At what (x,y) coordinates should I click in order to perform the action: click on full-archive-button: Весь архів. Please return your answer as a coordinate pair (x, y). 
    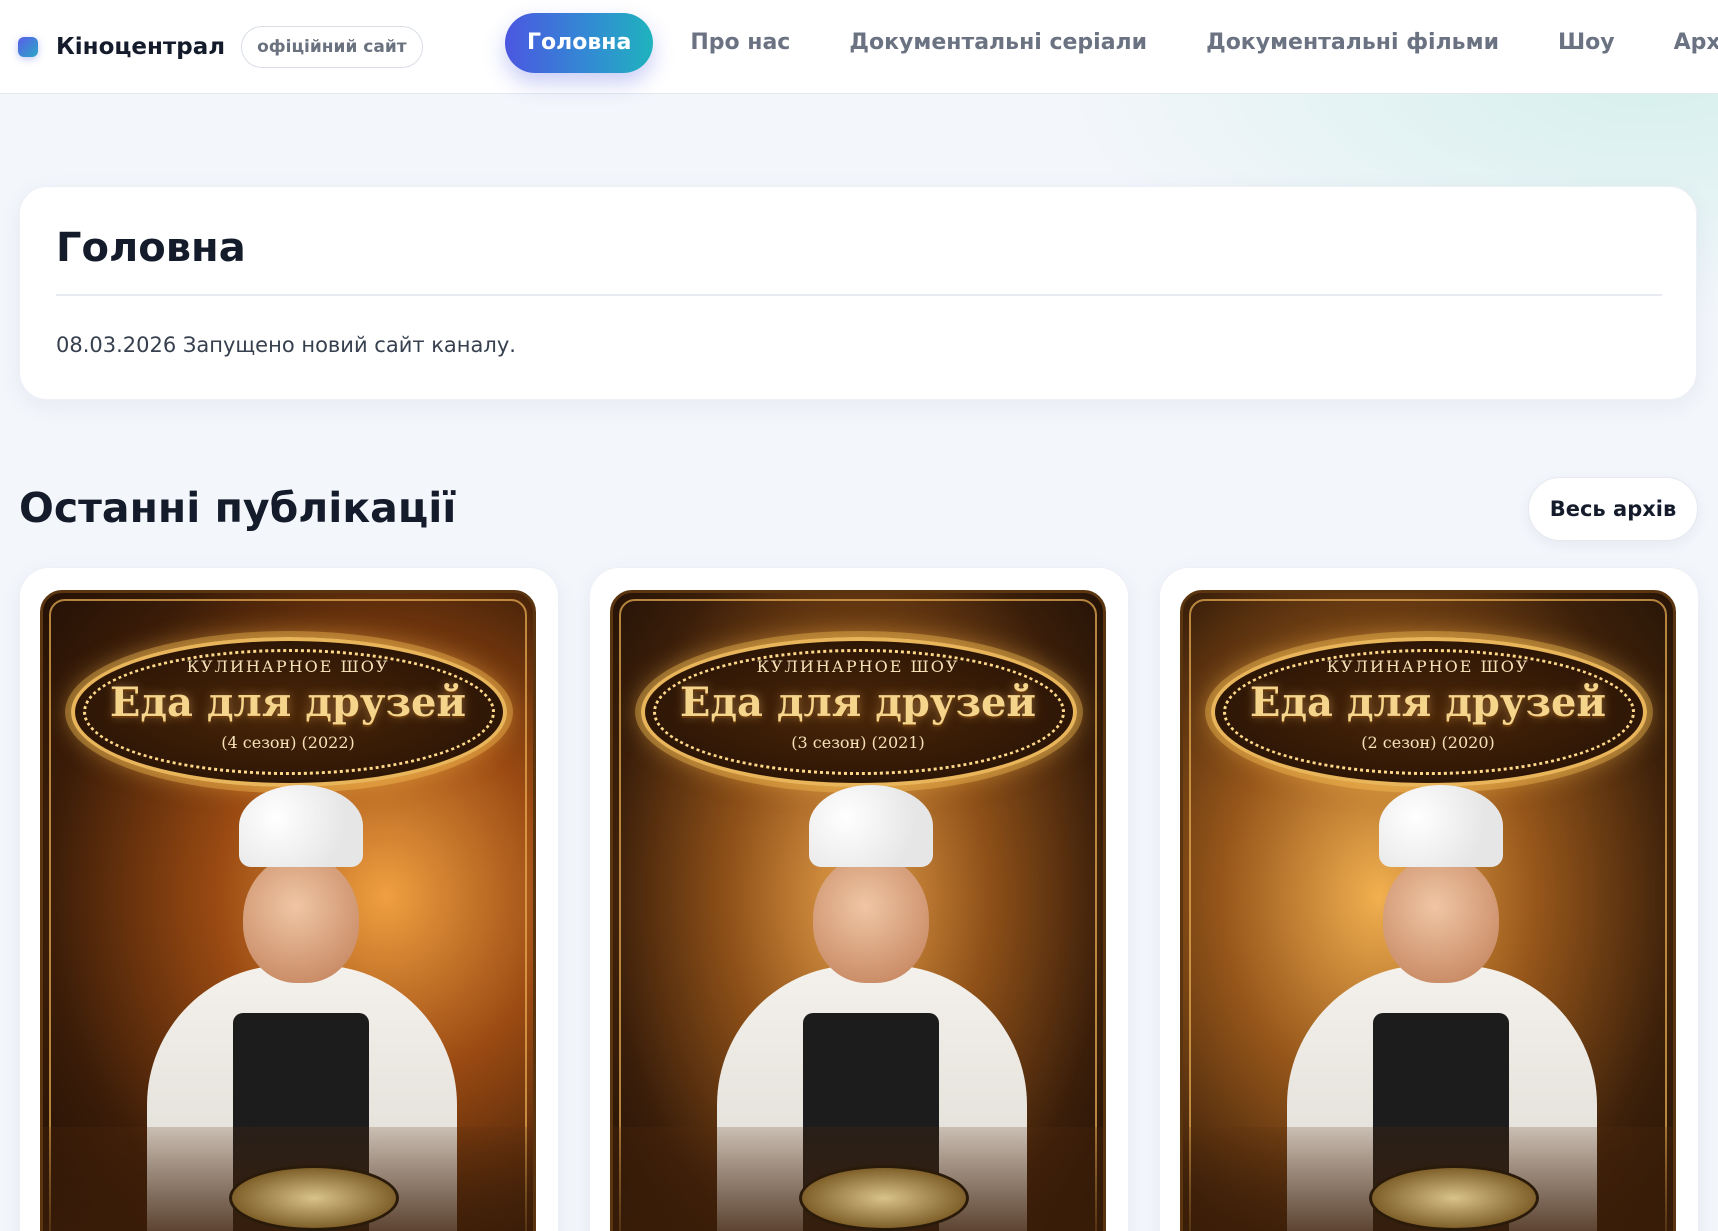
    Looking at the image, I should click on (1613, 509).